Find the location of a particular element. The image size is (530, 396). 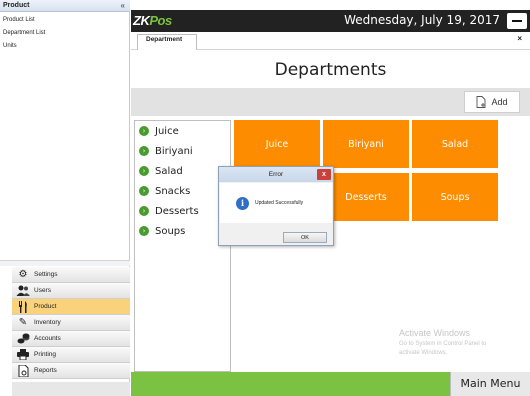

department-name: Desserts is located at coordinates (177, 211).